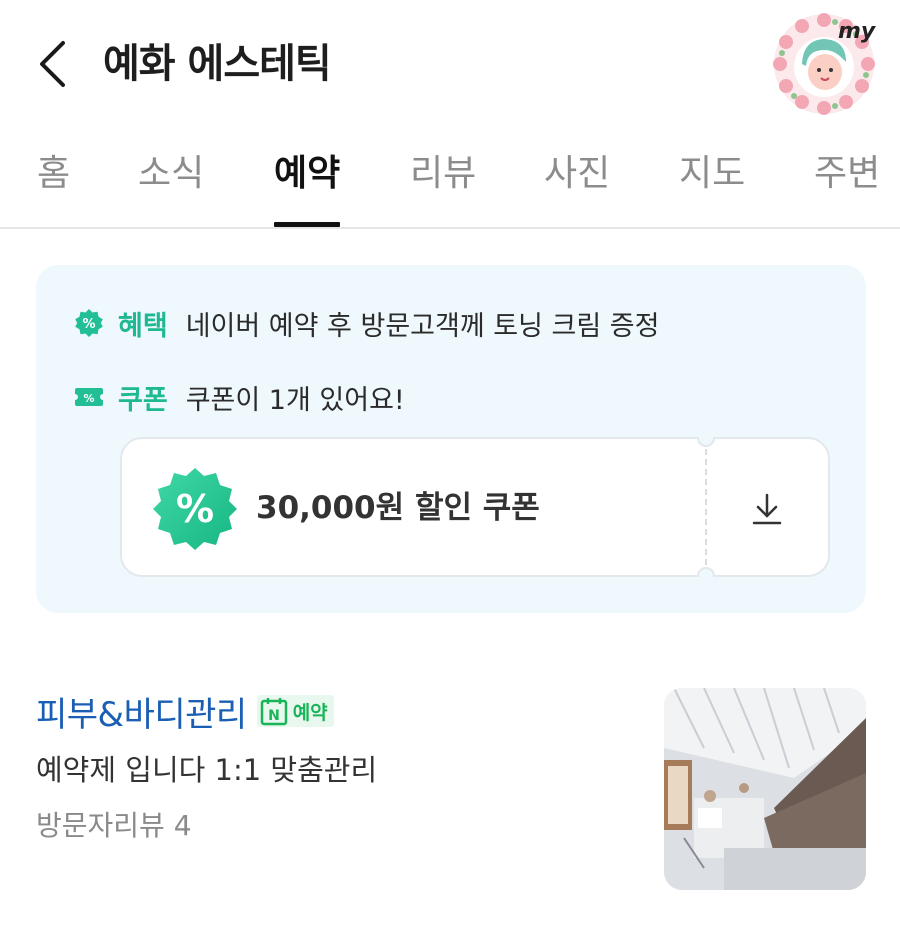 The width and height of the screenshot is (900, 930). I want to click on tab-news: 소식, so click(171, 174).